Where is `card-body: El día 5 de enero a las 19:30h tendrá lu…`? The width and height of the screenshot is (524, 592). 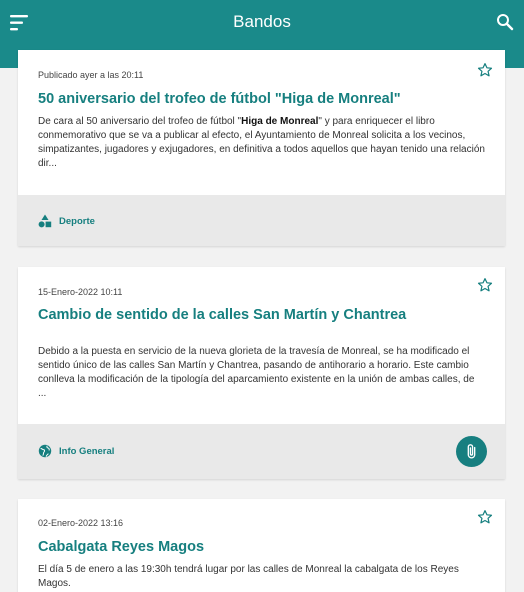
card-body: El día 5 de enero a las 19:30h tendrá lu… is located at coordinates (248, 576).